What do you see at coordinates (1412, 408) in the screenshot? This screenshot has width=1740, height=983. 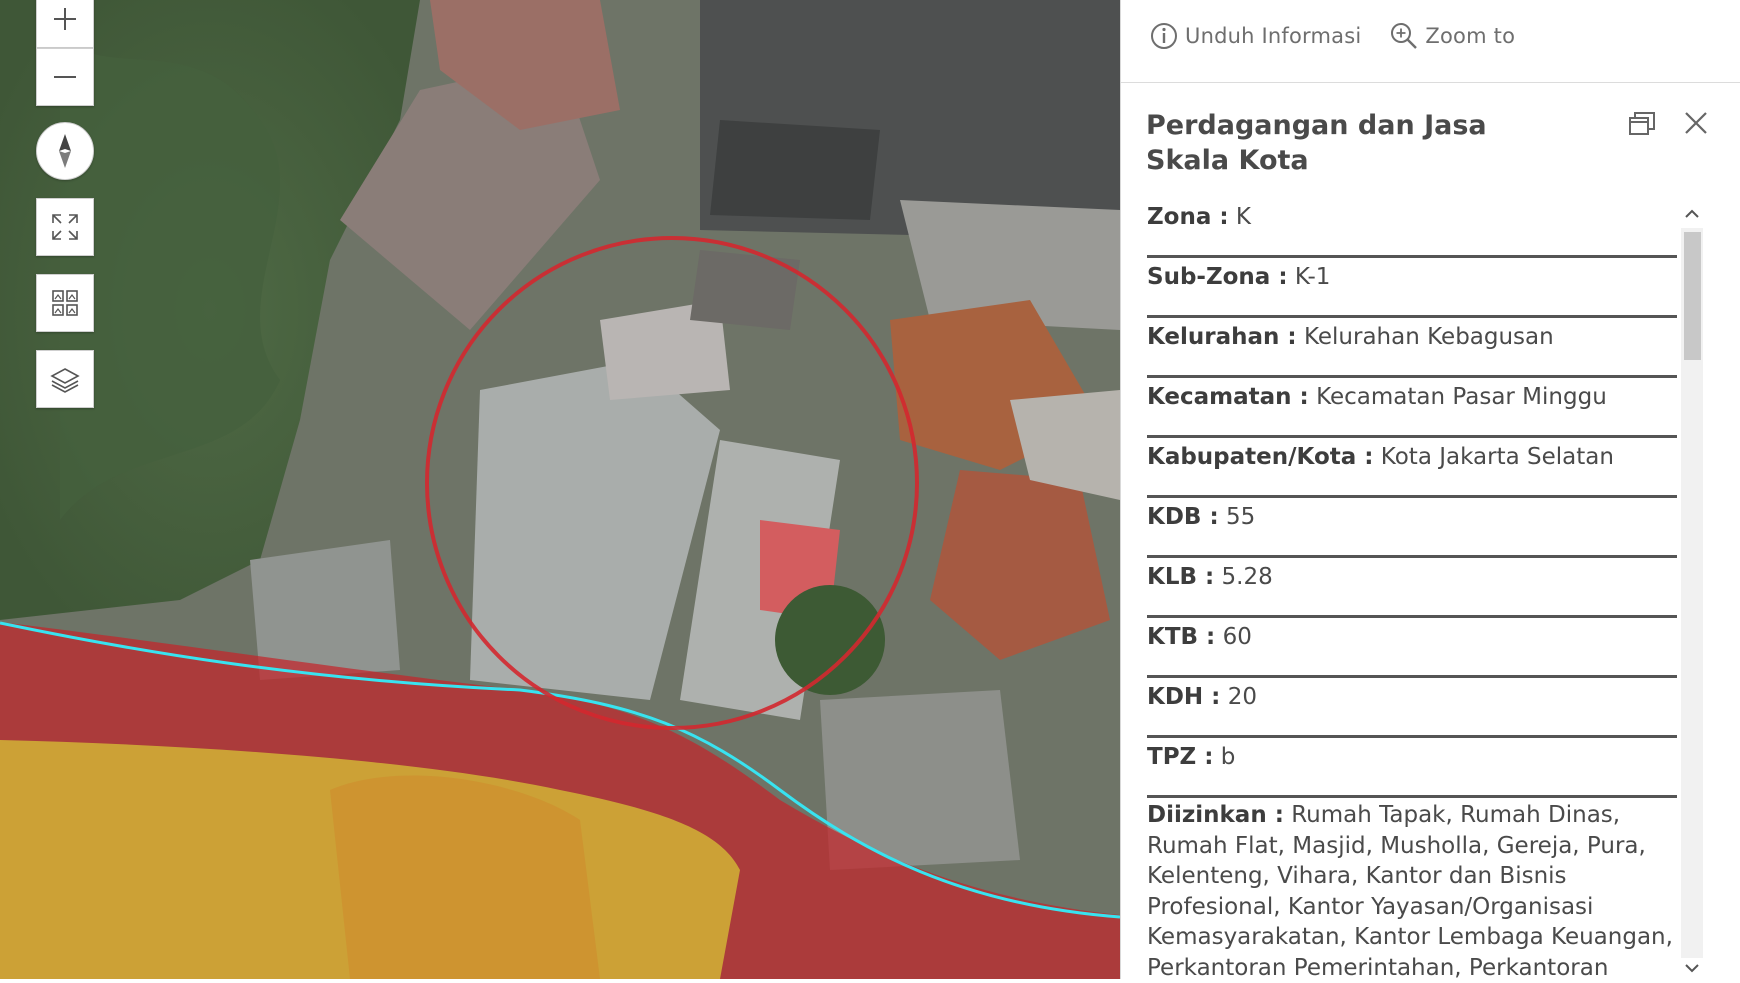 I see `attribute-row: Kecamatan : Kecamatan Pasar Minggu` at bounding box center [1412, 408].